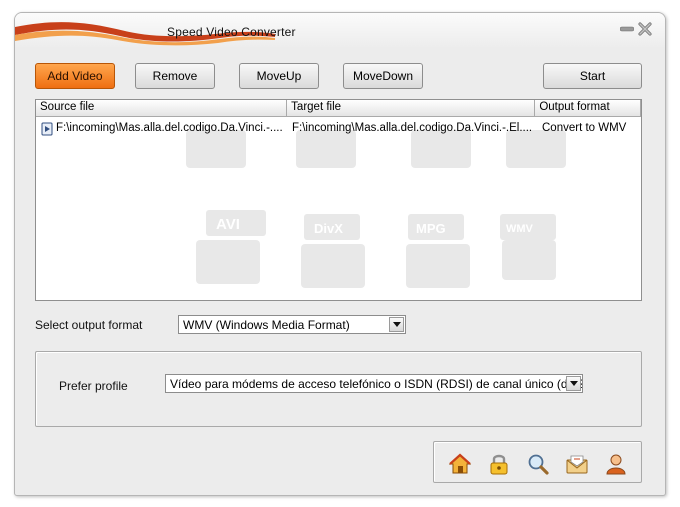 The image size is (680, 507). I want to click on watermark-divx: DivX, so click(328, 228).